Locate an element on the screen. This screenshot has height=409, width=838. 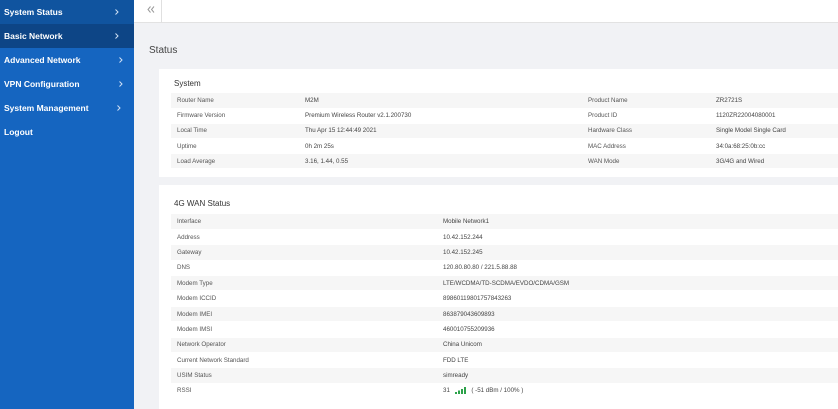
rssi-detail: ( -51 dBm / 100% ) is located at coordinates (497, 391).